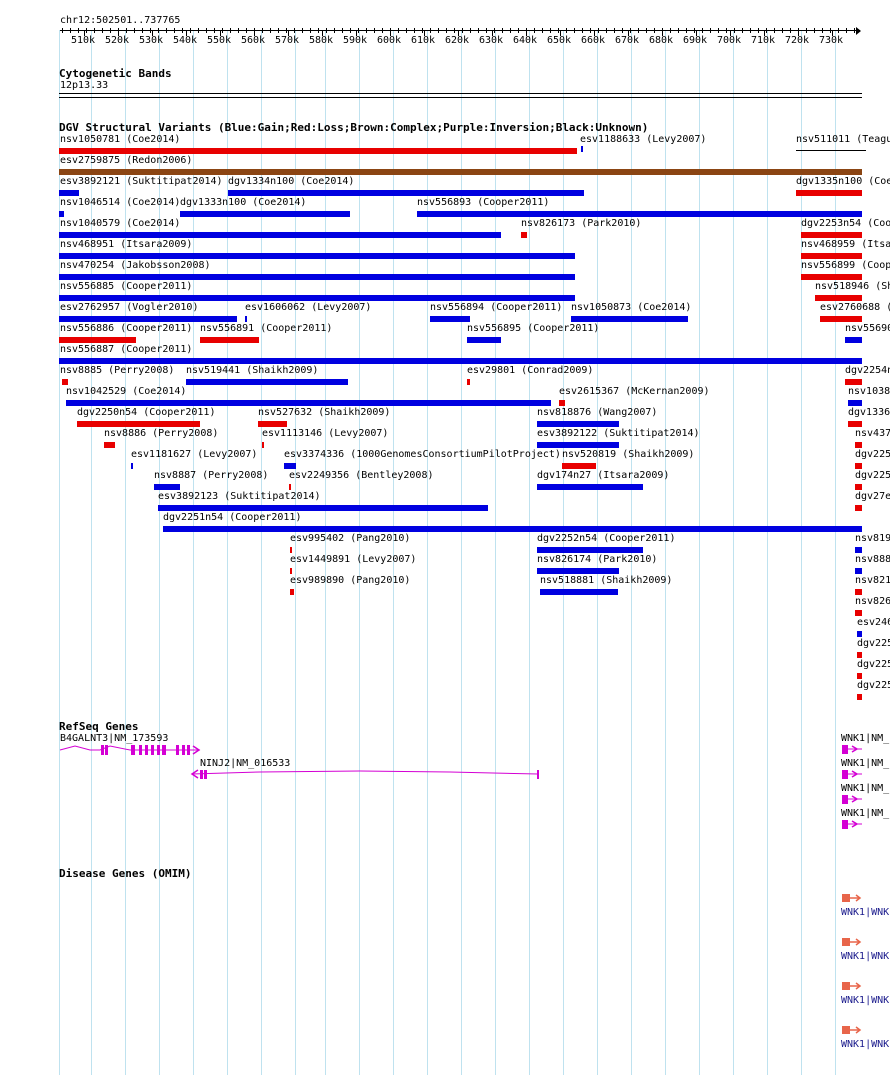  I want to click on dgv-variant-label: esv246, so click(873, 622).